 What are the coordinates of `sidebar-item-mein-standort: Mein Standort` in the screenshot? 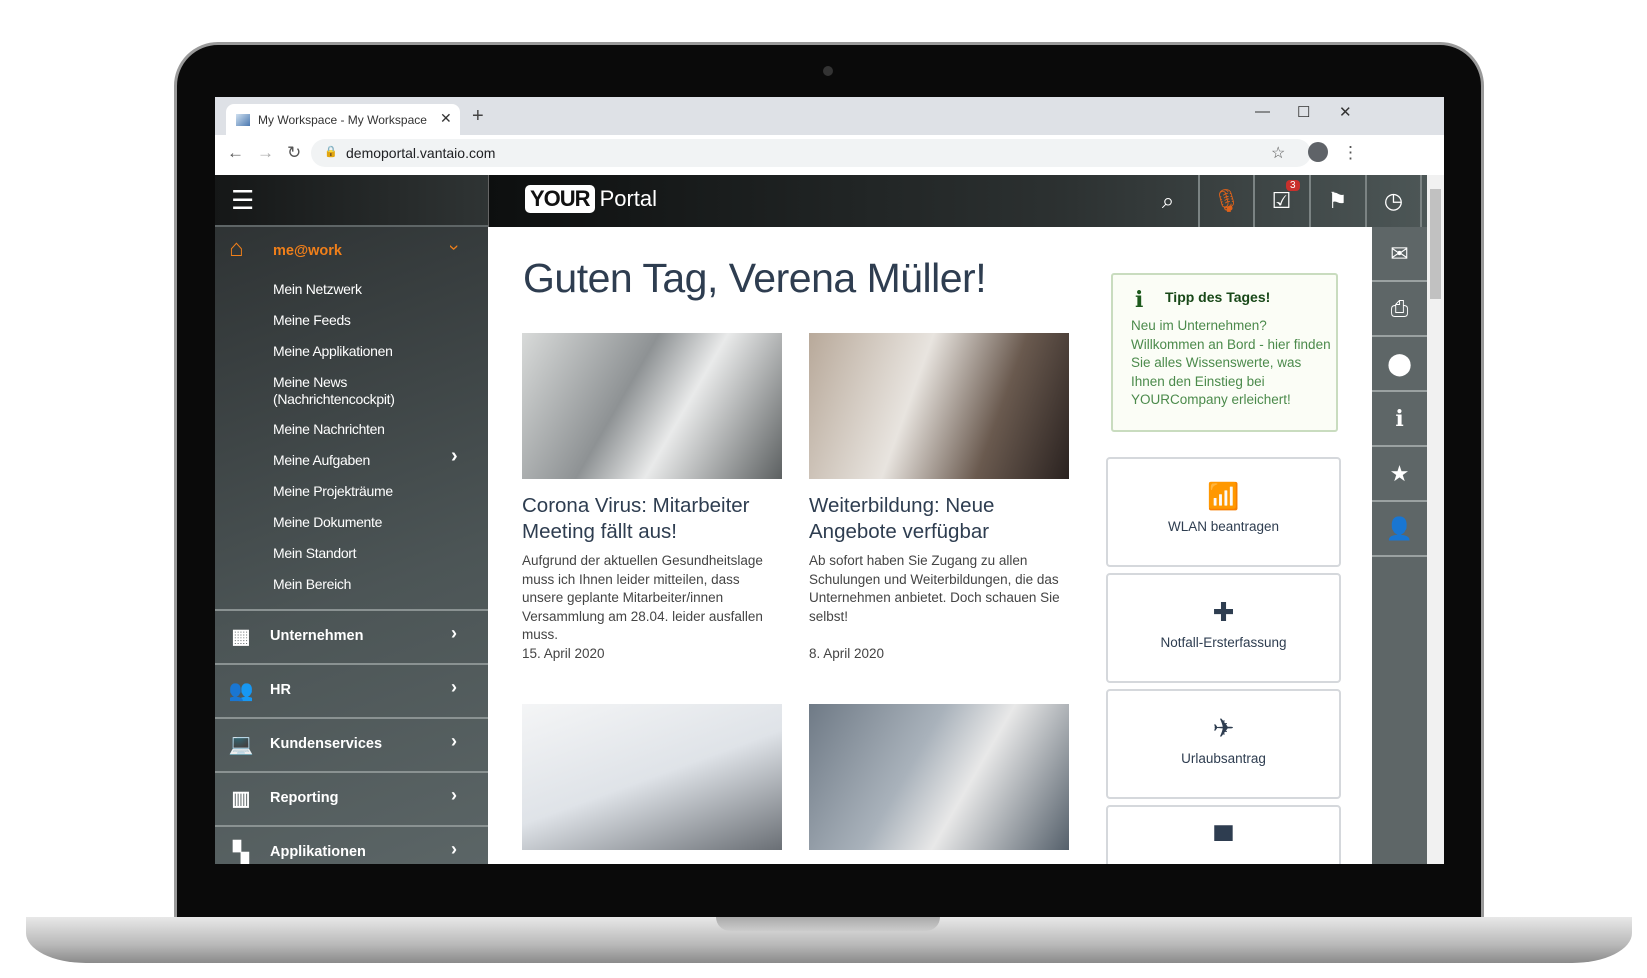 It's located at (315, 553).